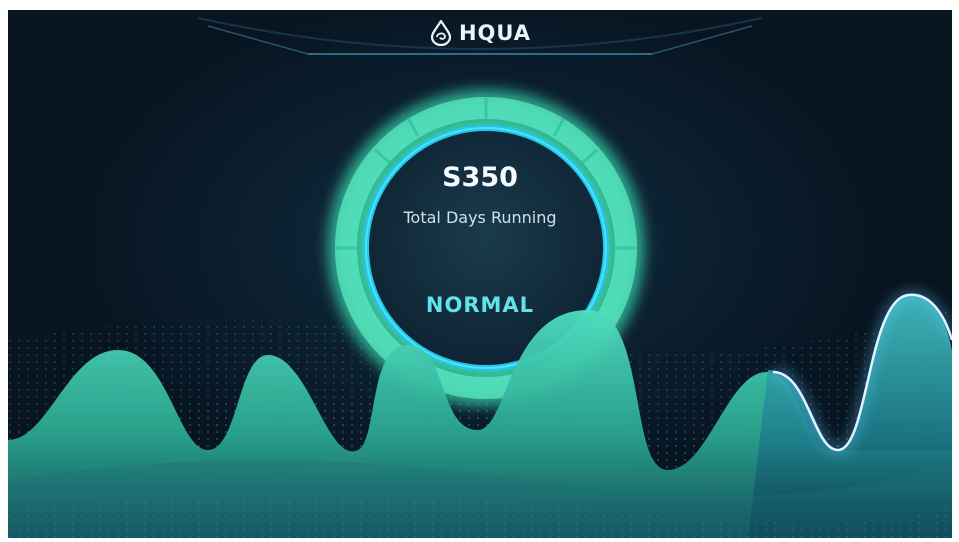  I want to click on water-drop-icon, so click(441, 33).